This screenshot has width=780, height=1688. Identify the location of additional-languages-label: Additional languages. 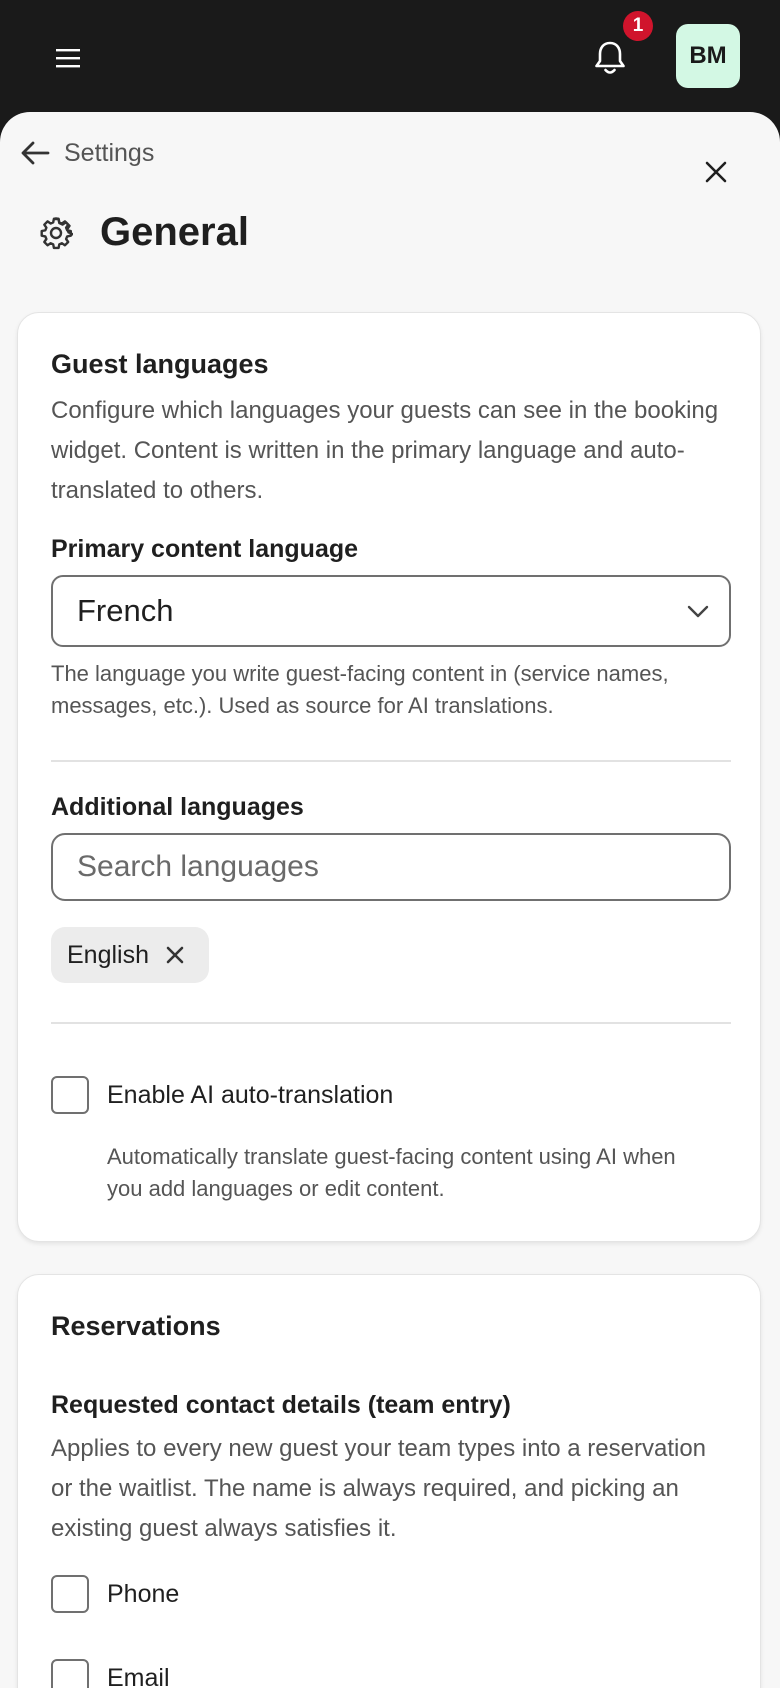
(177, 807).